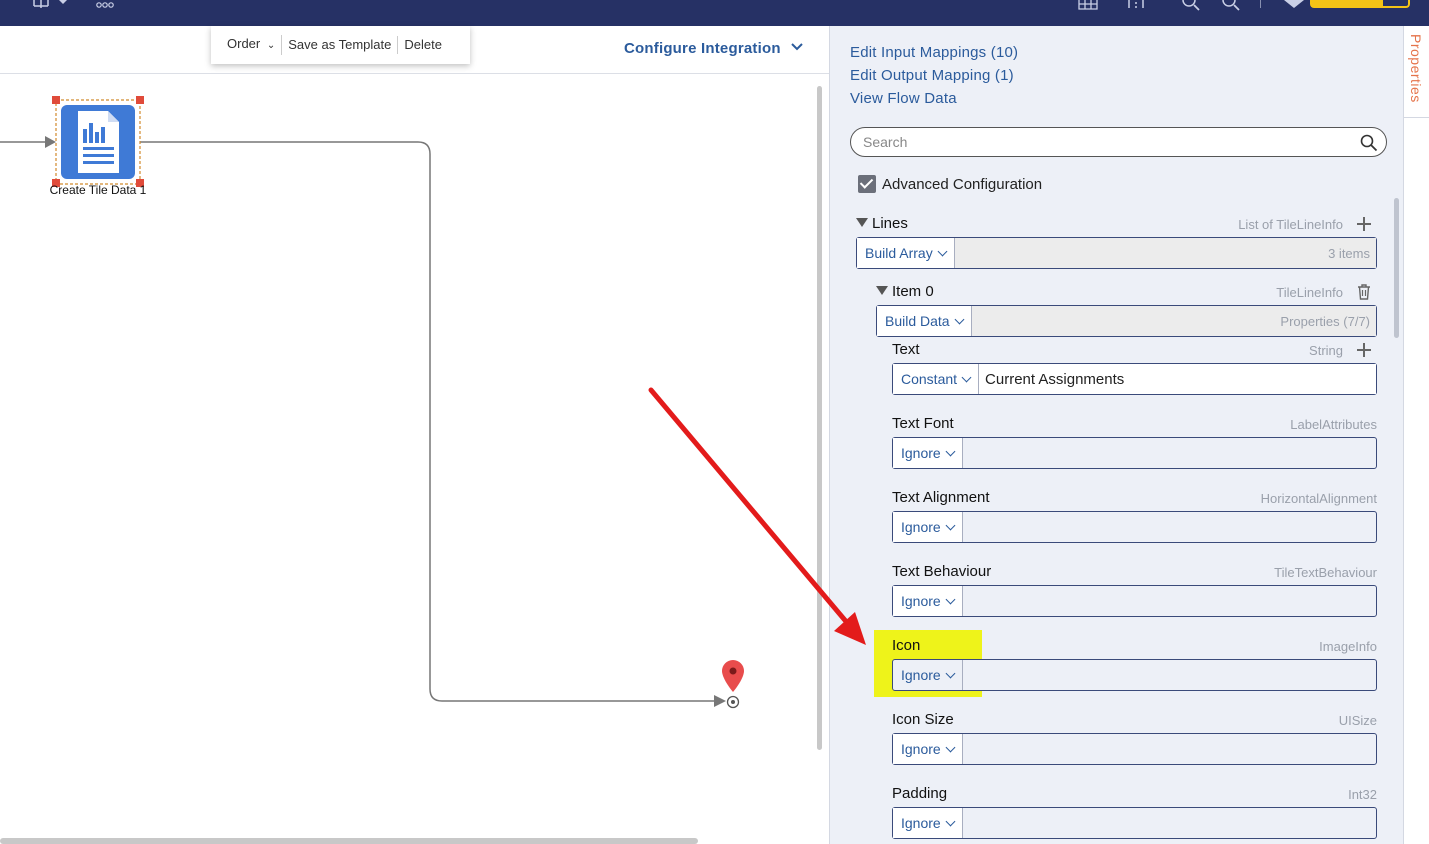 Image resolution: width=1429 pixels, height=844 pixels. What do you see at coordinates (923, 719) in the screenshot?
I see `icon-size-label: Icon Size` at bounding box center [923, 719].